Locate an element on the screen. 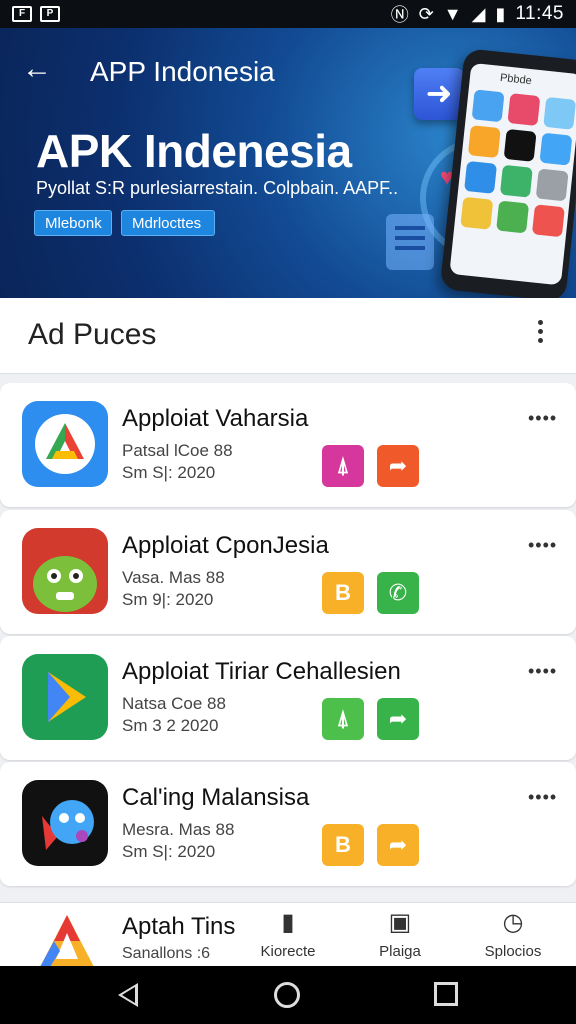  timer-icon: ◷ is located at coordinates (513, 922).